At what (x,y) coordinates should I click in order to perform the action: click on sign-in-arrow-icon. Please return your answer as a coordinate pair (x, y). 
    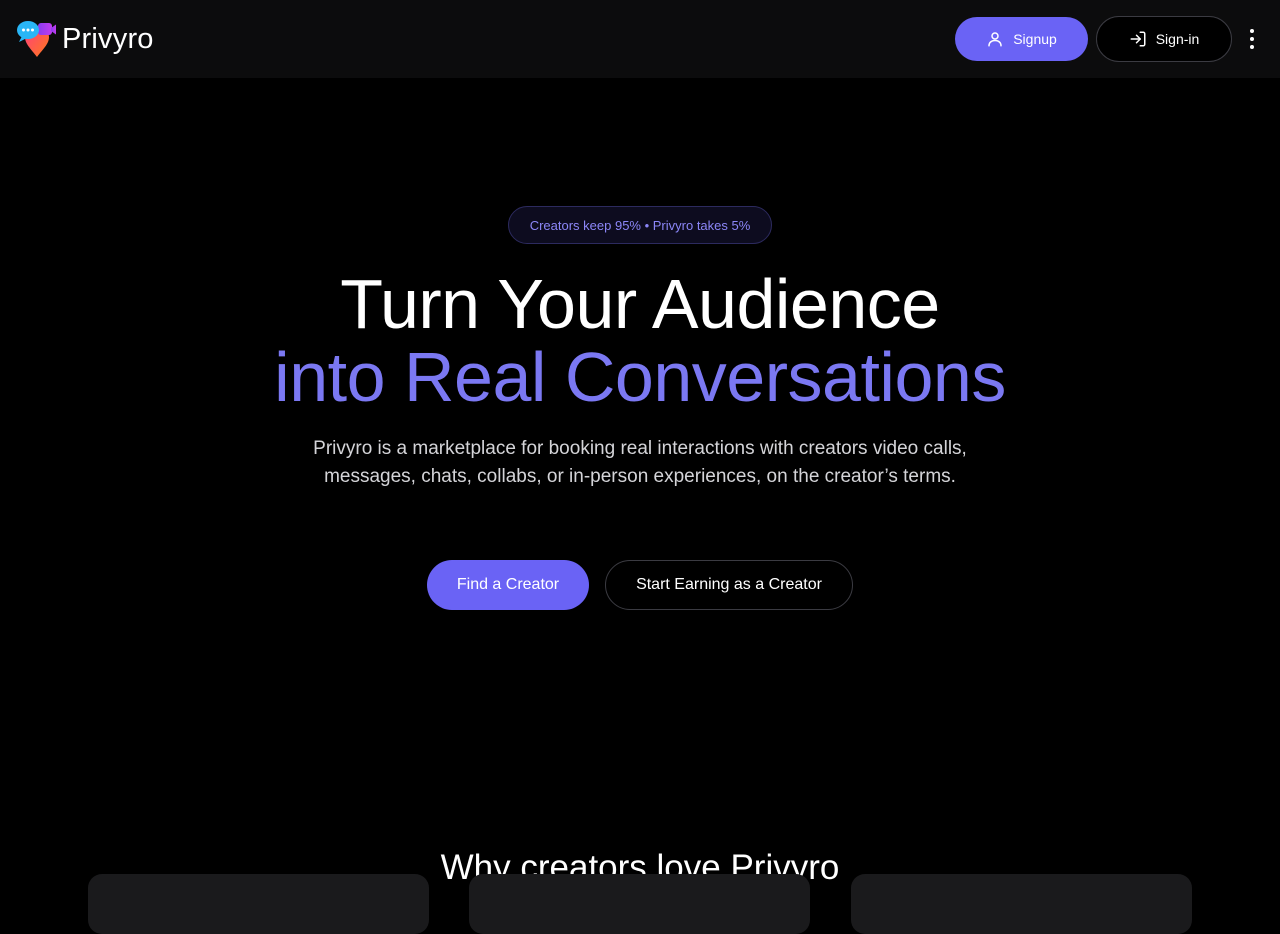
    Looking at the image, I should click on (1138, 39).